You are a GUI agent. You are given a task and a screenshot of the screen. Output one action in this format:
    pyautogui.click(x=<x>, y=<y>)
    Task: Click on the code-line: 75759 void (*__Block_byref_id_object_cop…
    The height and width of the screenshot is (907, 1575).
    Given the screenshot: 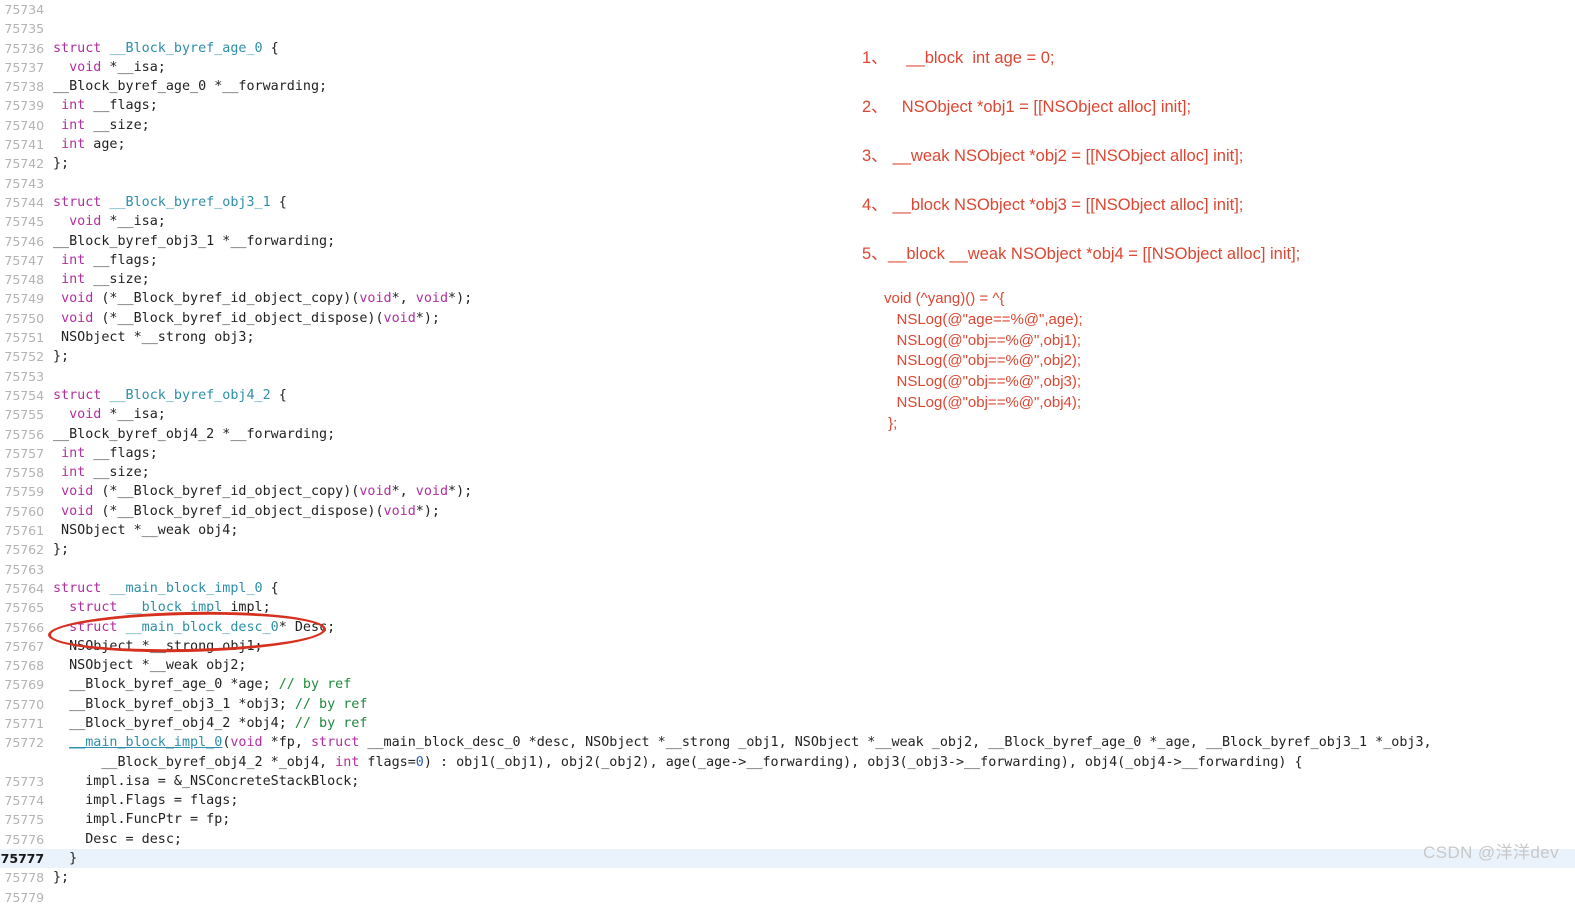 What is the action you would take?
    pyautogui.click(x=787, y=491)
    